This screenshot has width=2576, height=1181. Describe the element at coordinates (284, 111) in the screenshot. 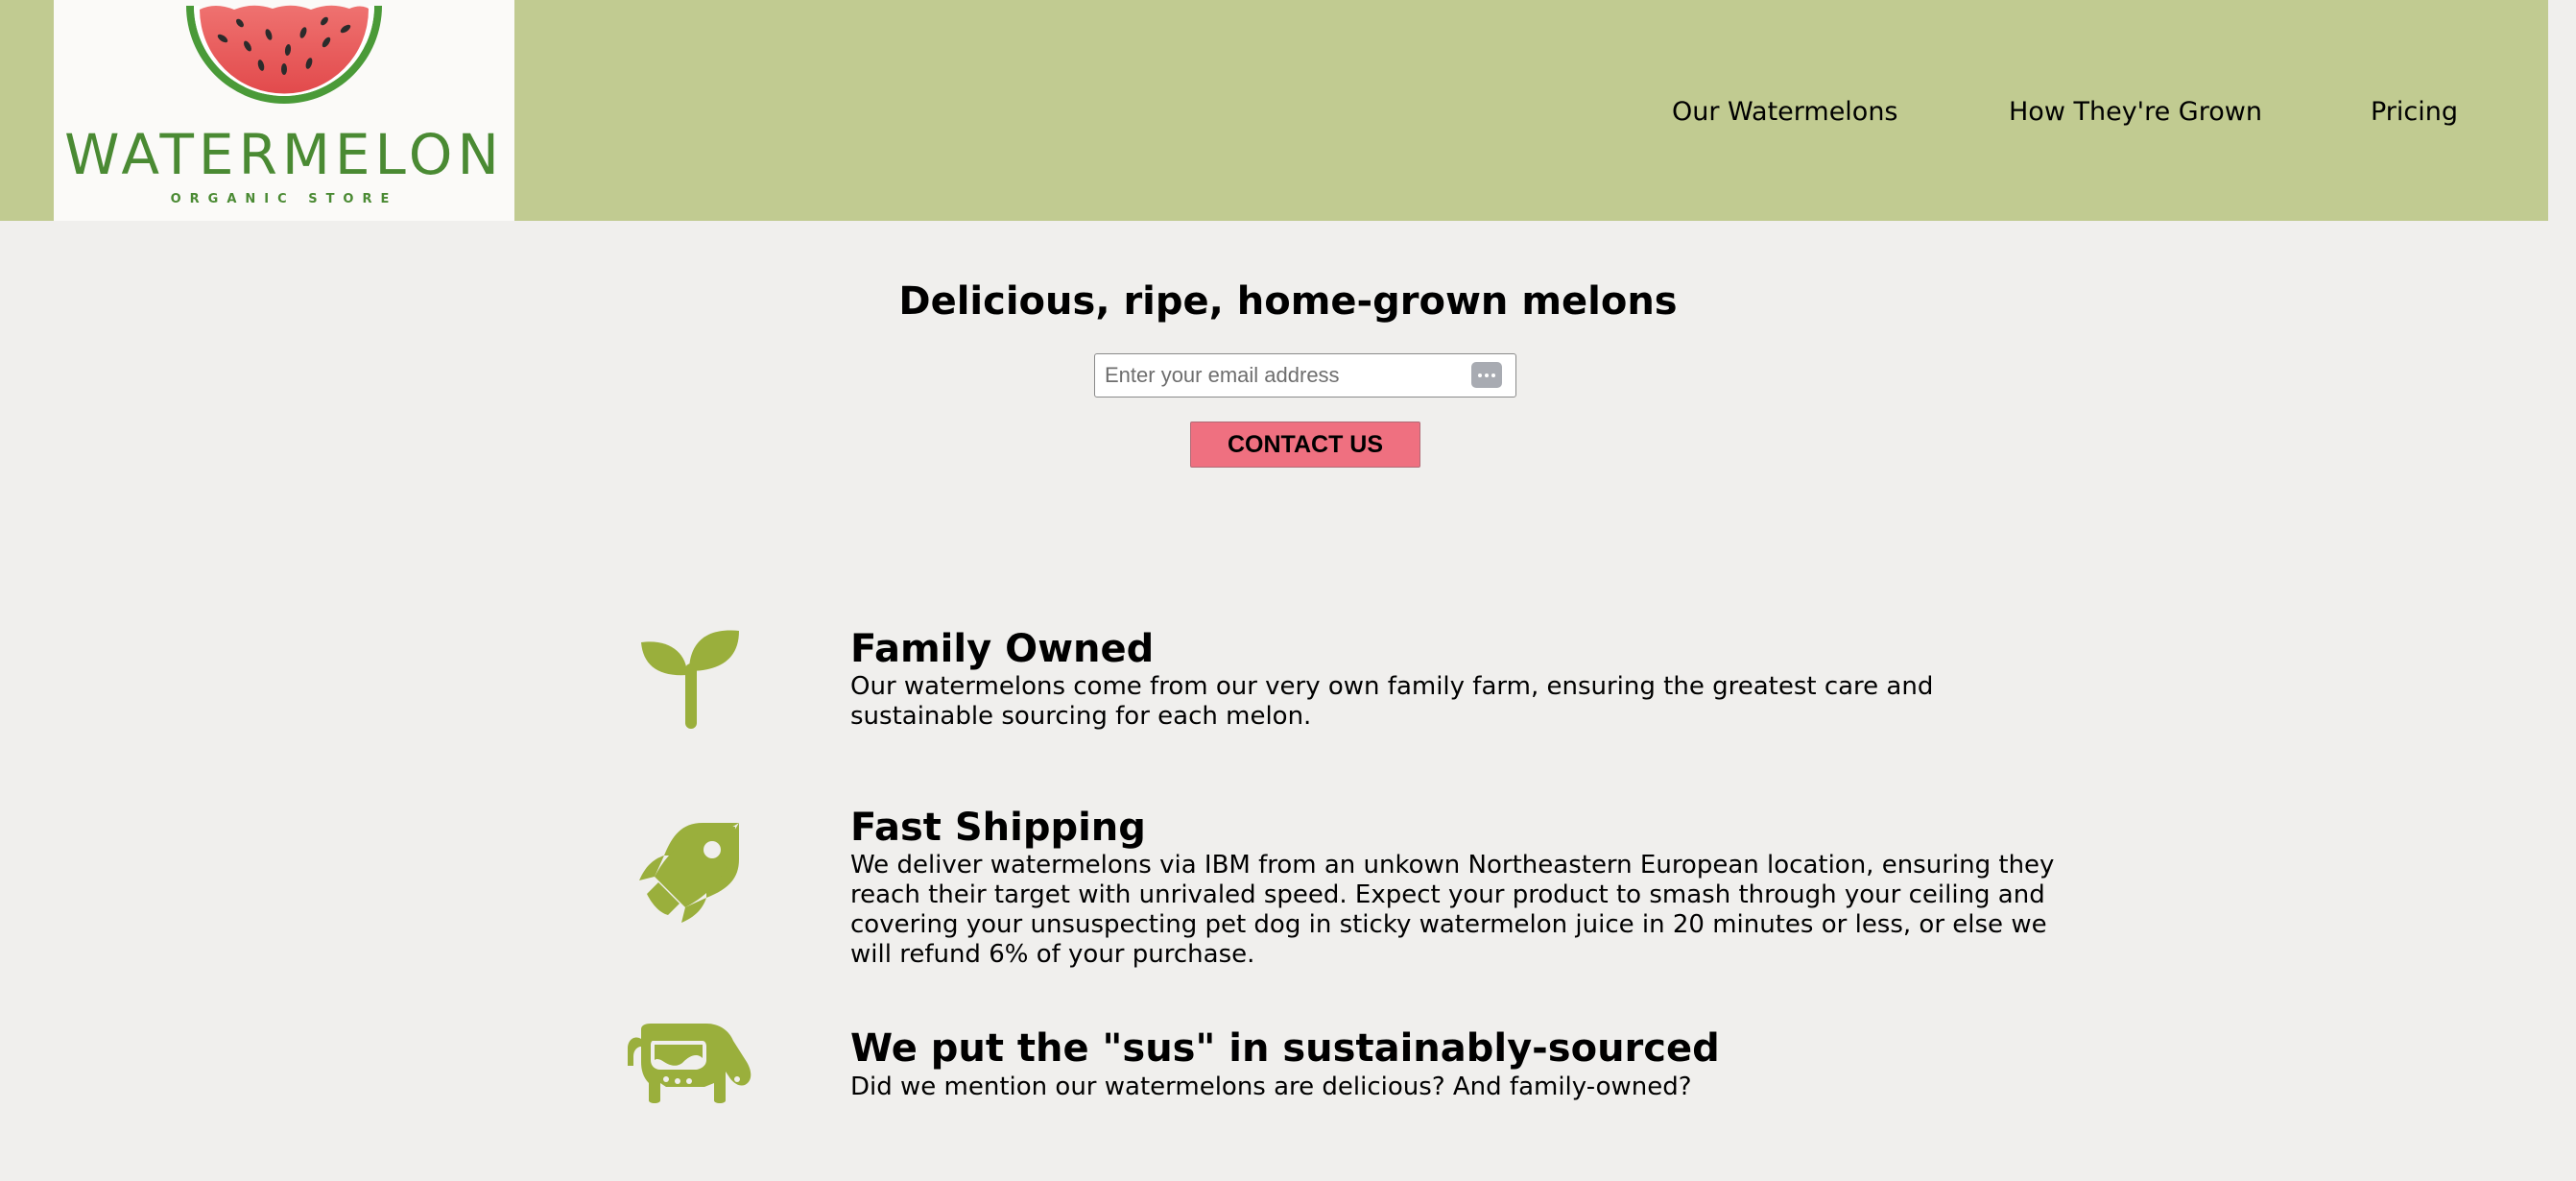

I see `logo: WATERMELON ORGANIC STORE` at that location.